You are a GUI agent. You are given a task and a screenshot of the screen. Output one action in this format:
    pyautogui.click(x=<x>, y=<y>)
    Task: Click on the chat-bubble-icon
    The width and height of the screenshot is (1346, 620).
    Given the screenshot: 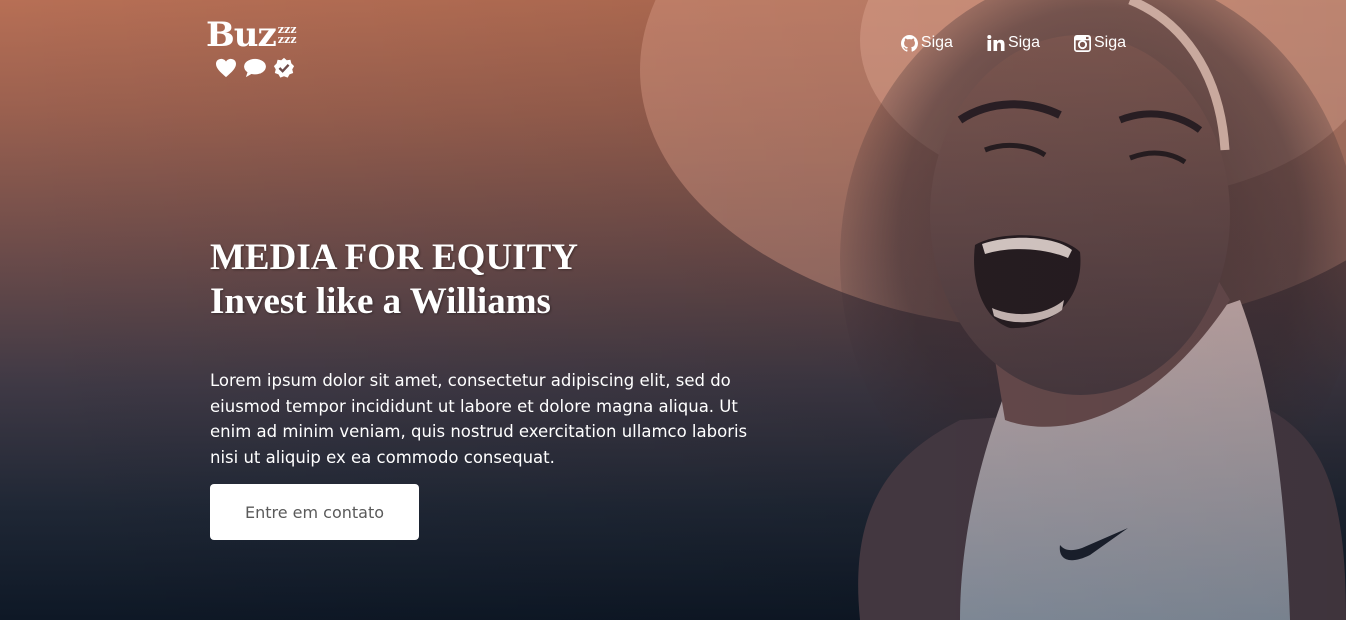 What is the action you would take?
    pyautogui.click(x=255, y=68)
    